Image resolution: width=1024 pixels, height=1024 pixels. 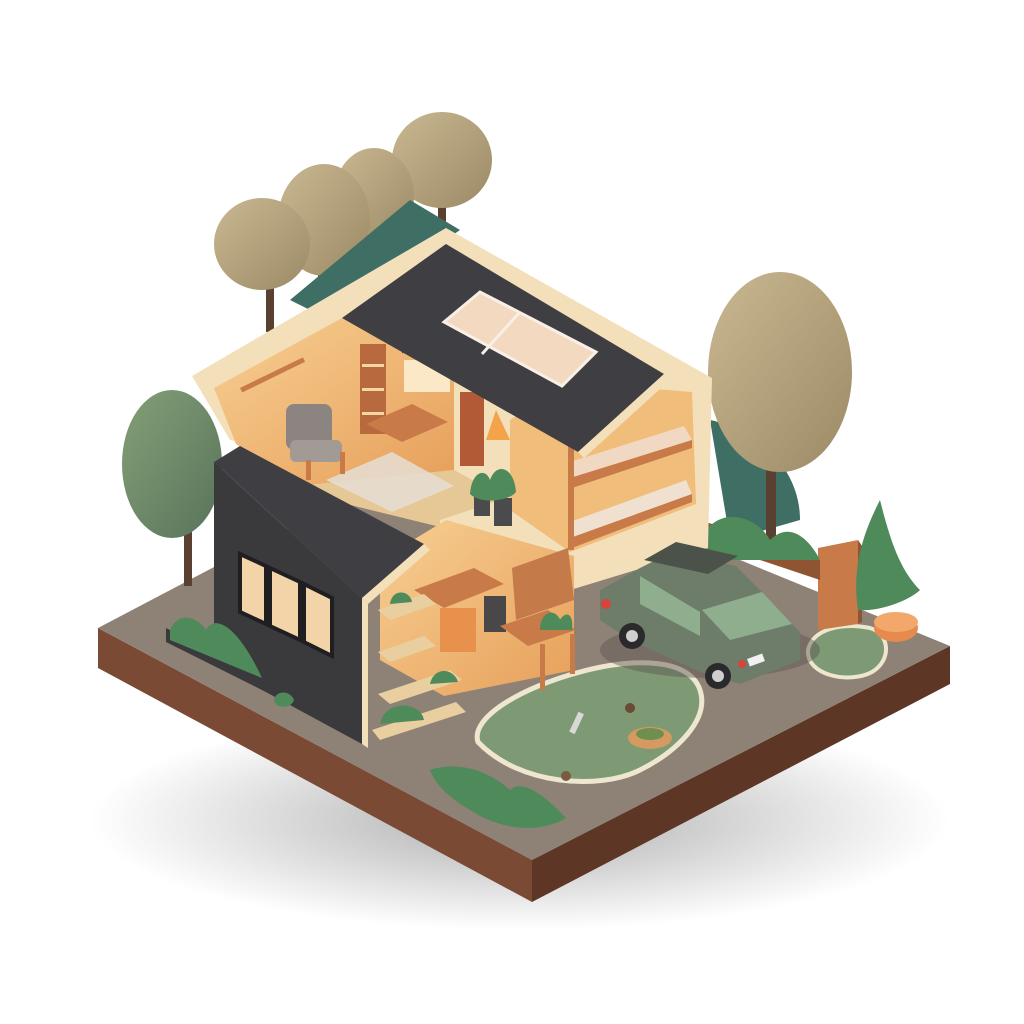 I want to click on kitchen-cabinet, so click(x=458, y=630).